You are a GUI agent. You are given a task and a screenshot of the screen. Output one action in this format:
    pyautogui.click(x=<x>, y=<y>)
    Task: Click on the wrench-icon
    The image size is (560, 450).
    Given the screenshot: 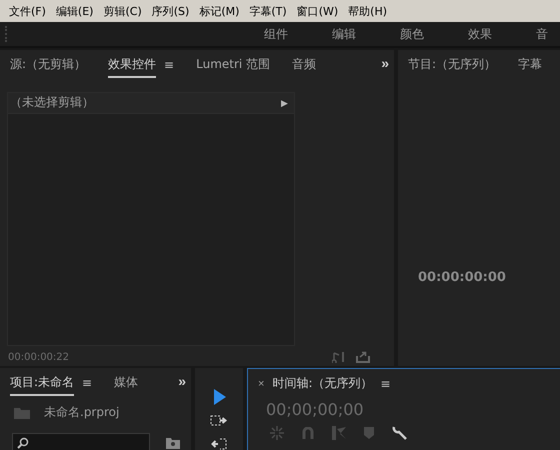 What is the action you would take?
    pyautogui.click(x=400, y=433)
    